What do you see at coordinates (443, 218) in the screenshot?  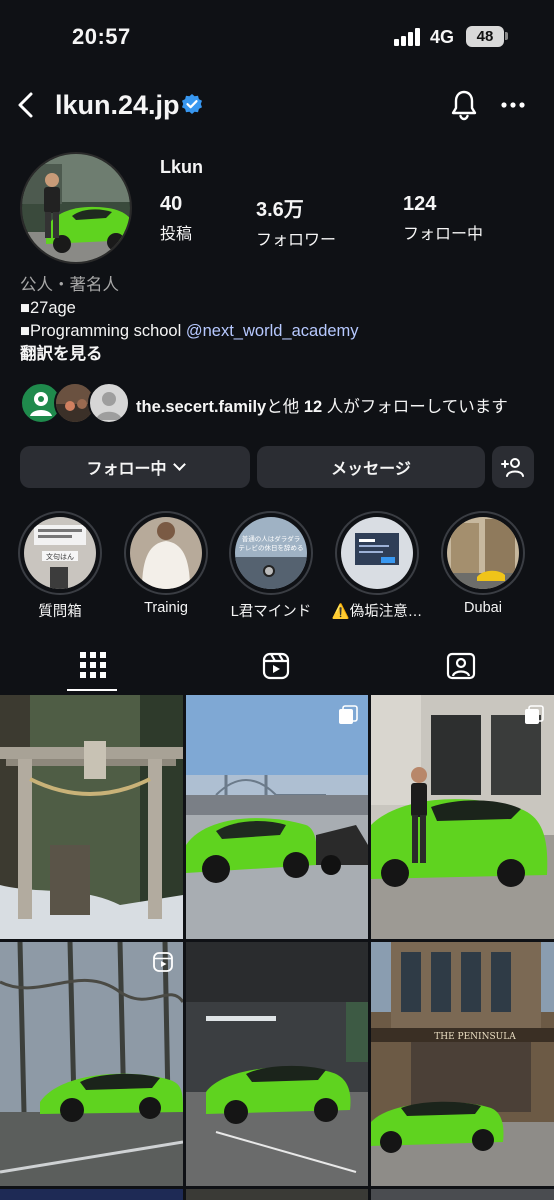 I see `following-stat: 124 フォロー中` at bounding box center [443, 218].